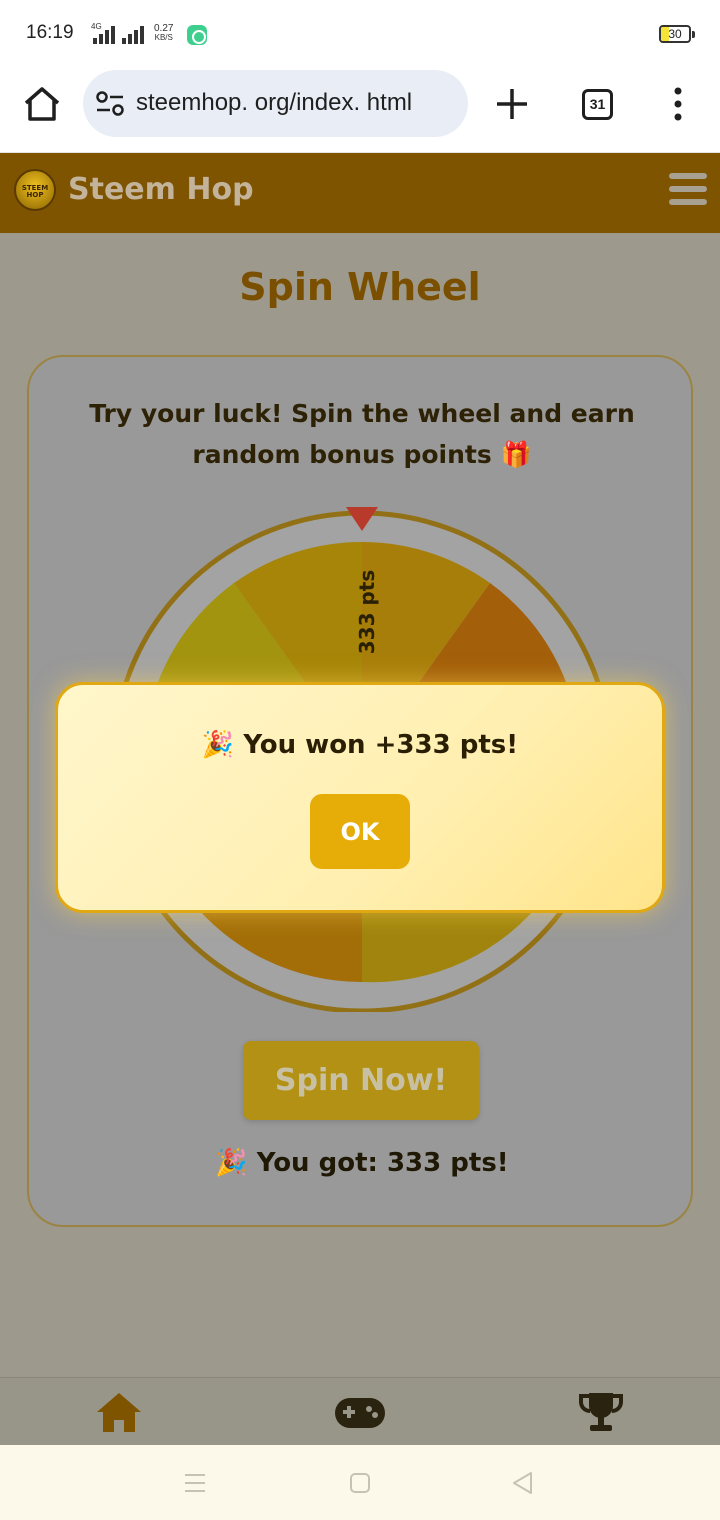  What do you see at coordinates (367, 612) in the screenshot?
I see `wheel-segment-label: 333 pts` at bounding box center [367, 612].